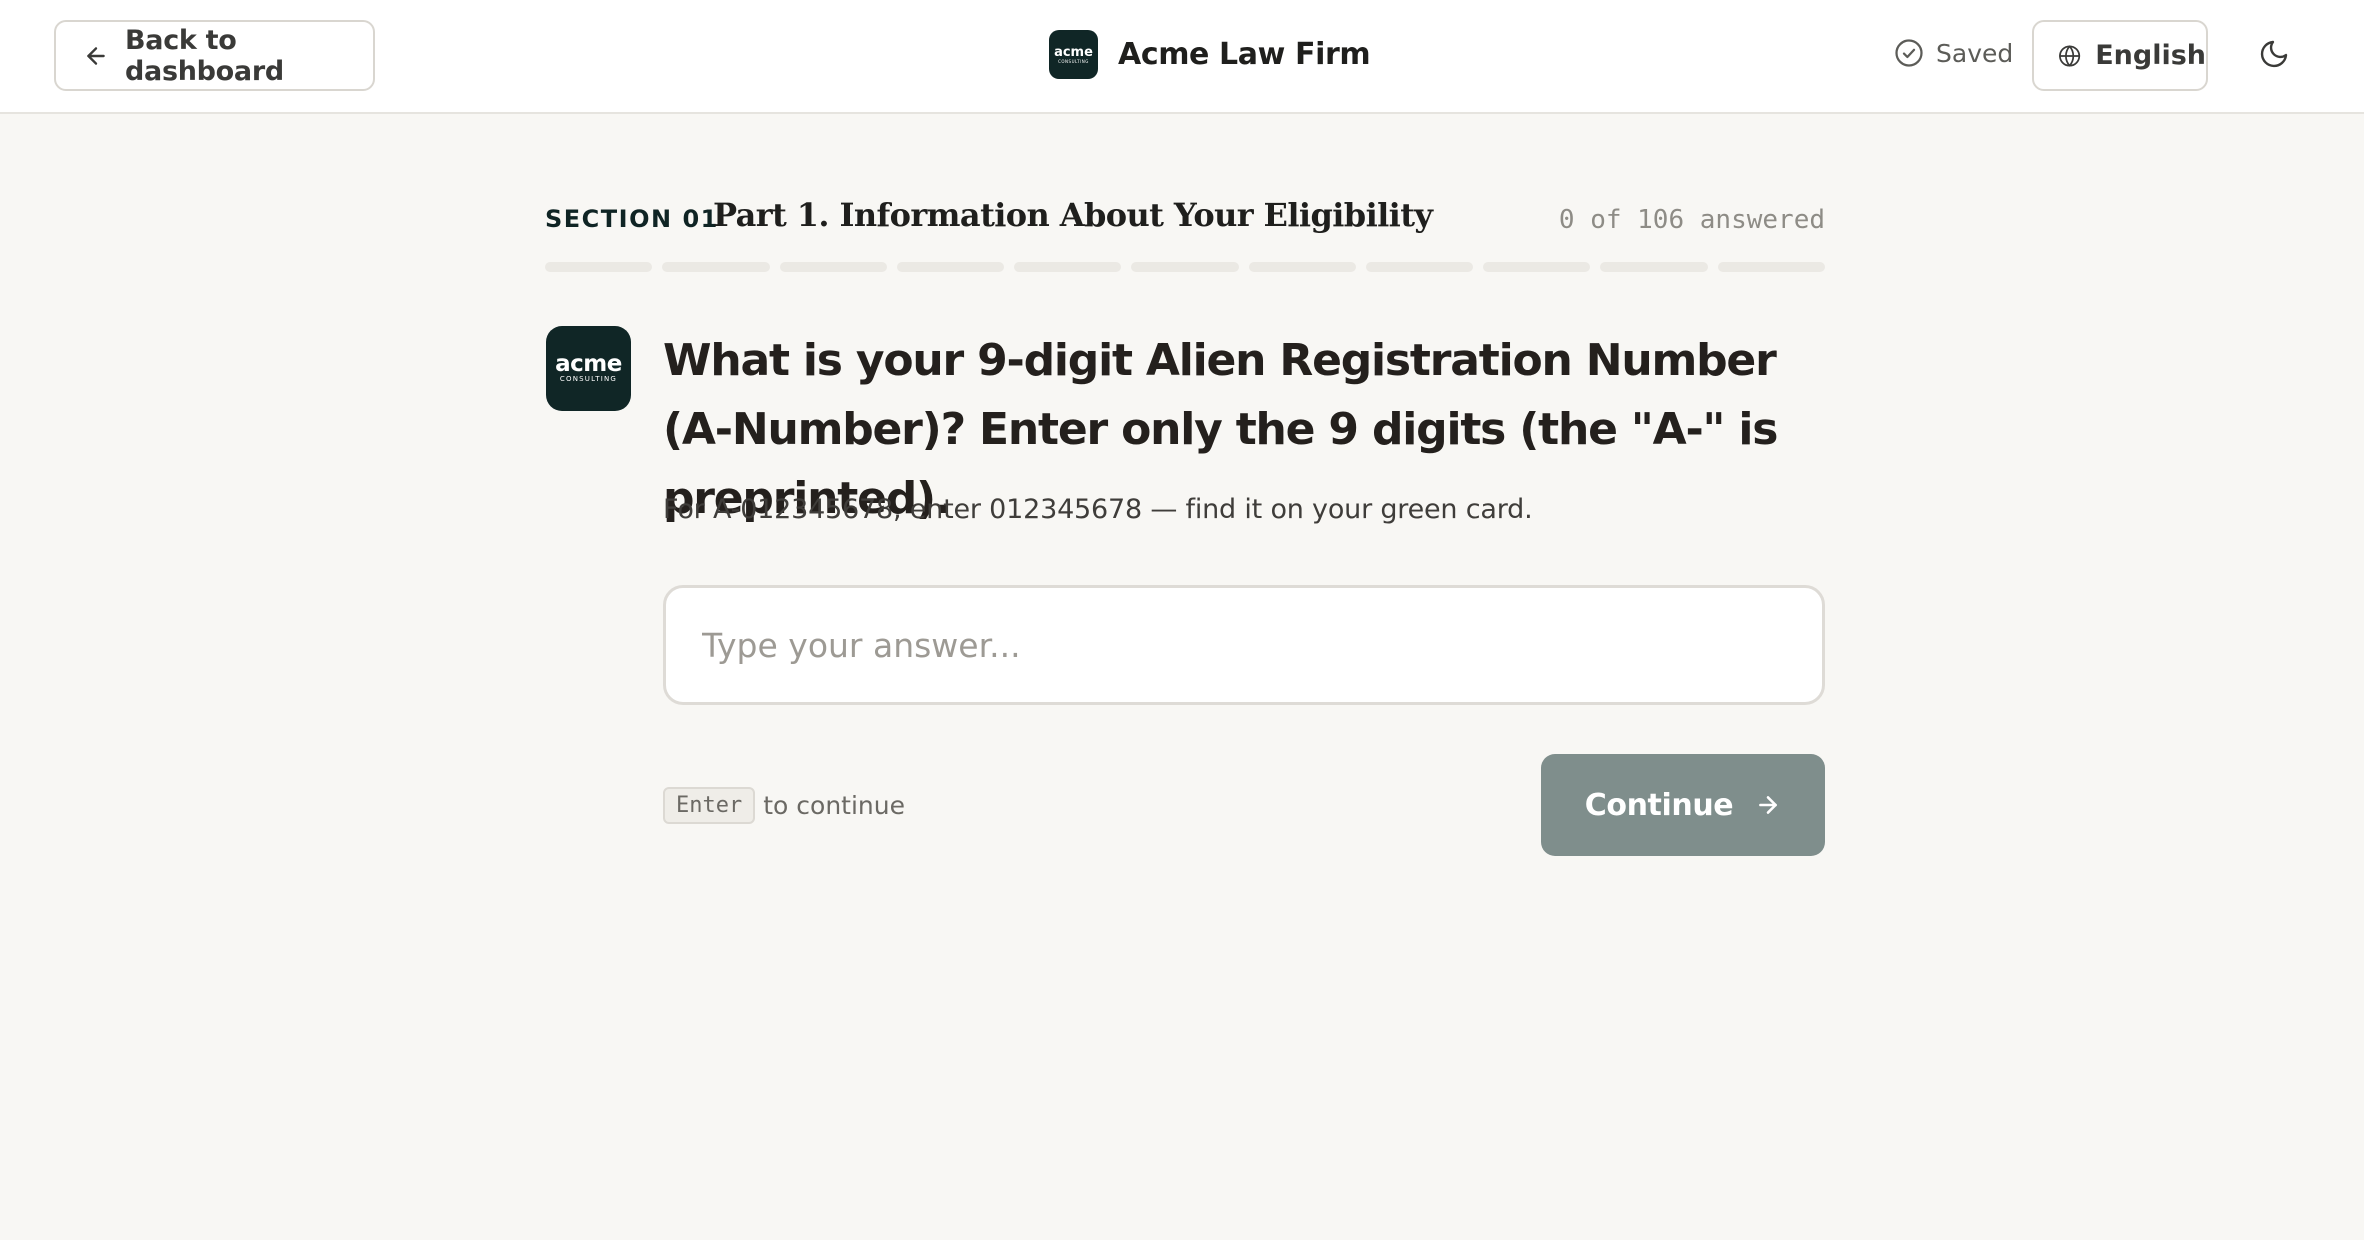  What do you see at coordinates (1244, 645) in the screenshot?
I see `answer-input` at bounding box center [1244, 645].